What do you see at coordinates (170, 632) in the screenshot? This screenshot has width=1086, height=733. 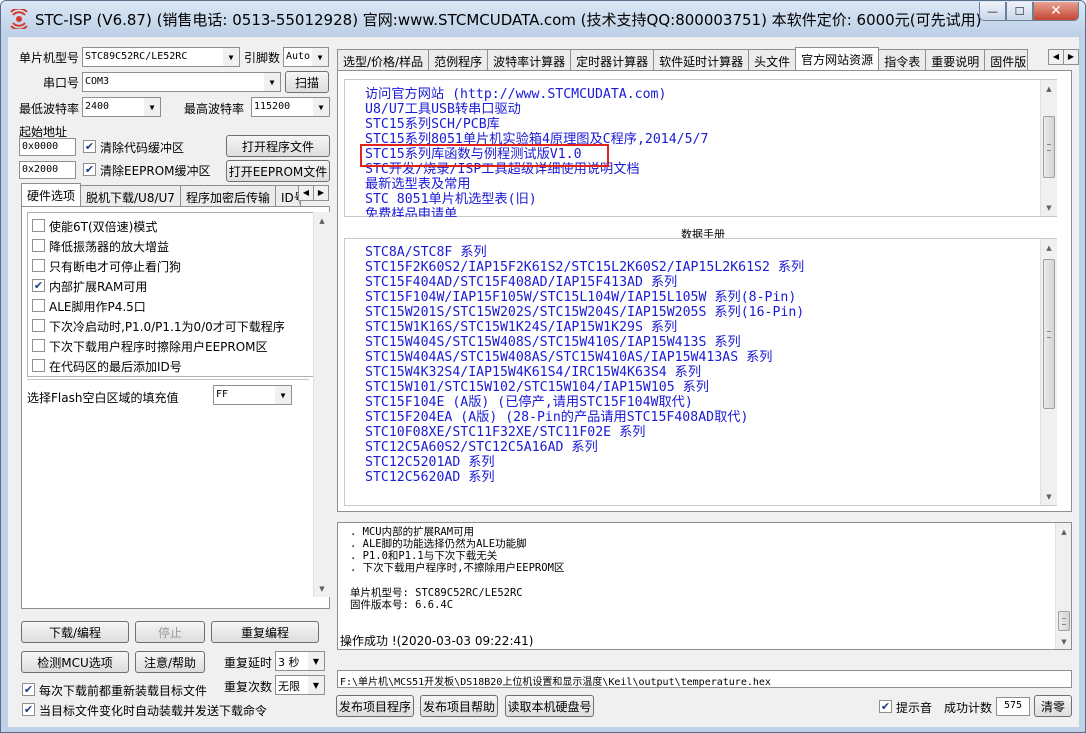 I see `stop-button: 停止` at bounding box center [170, 632].